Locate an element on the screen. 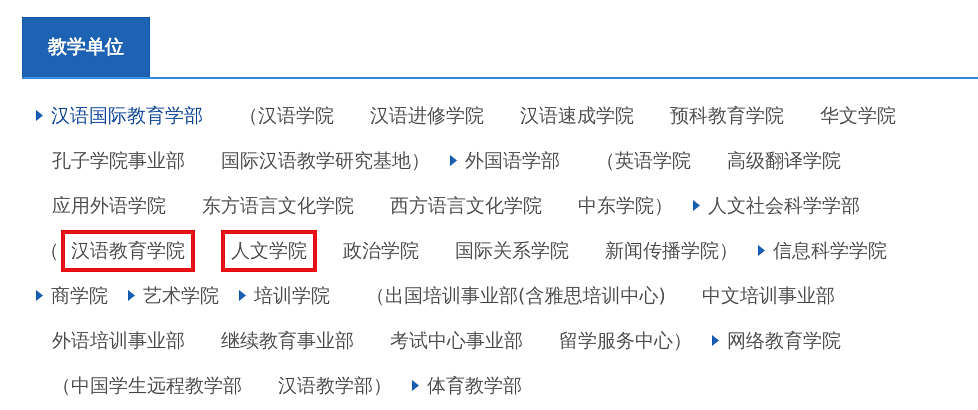 The width and height of the screenshot is (978, 410). college-link: 国际关系学院 is located at coordinates (512, 250).